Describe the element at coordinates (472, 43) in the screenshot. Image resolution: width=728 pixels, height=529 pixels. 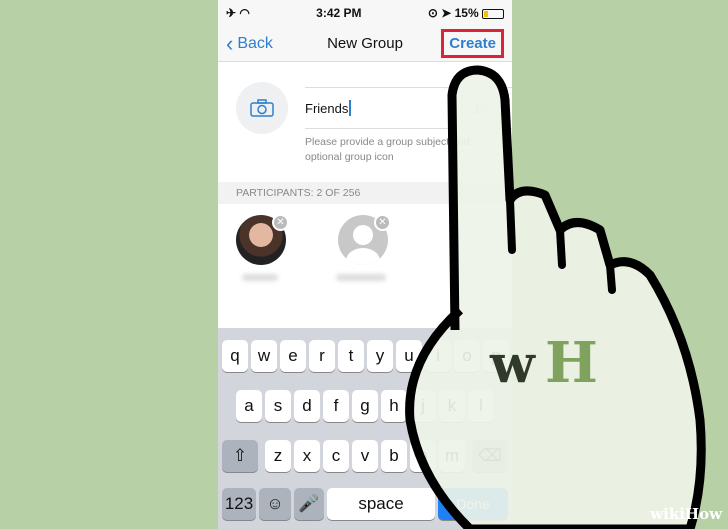
I see `create-button: Create` at that location.